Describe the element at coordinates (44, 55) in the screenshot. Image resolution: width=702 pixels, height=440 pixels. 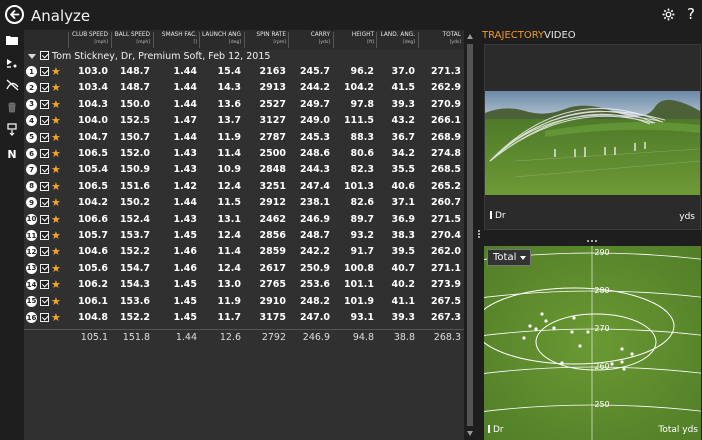
I see `group-checkbox` at that location.